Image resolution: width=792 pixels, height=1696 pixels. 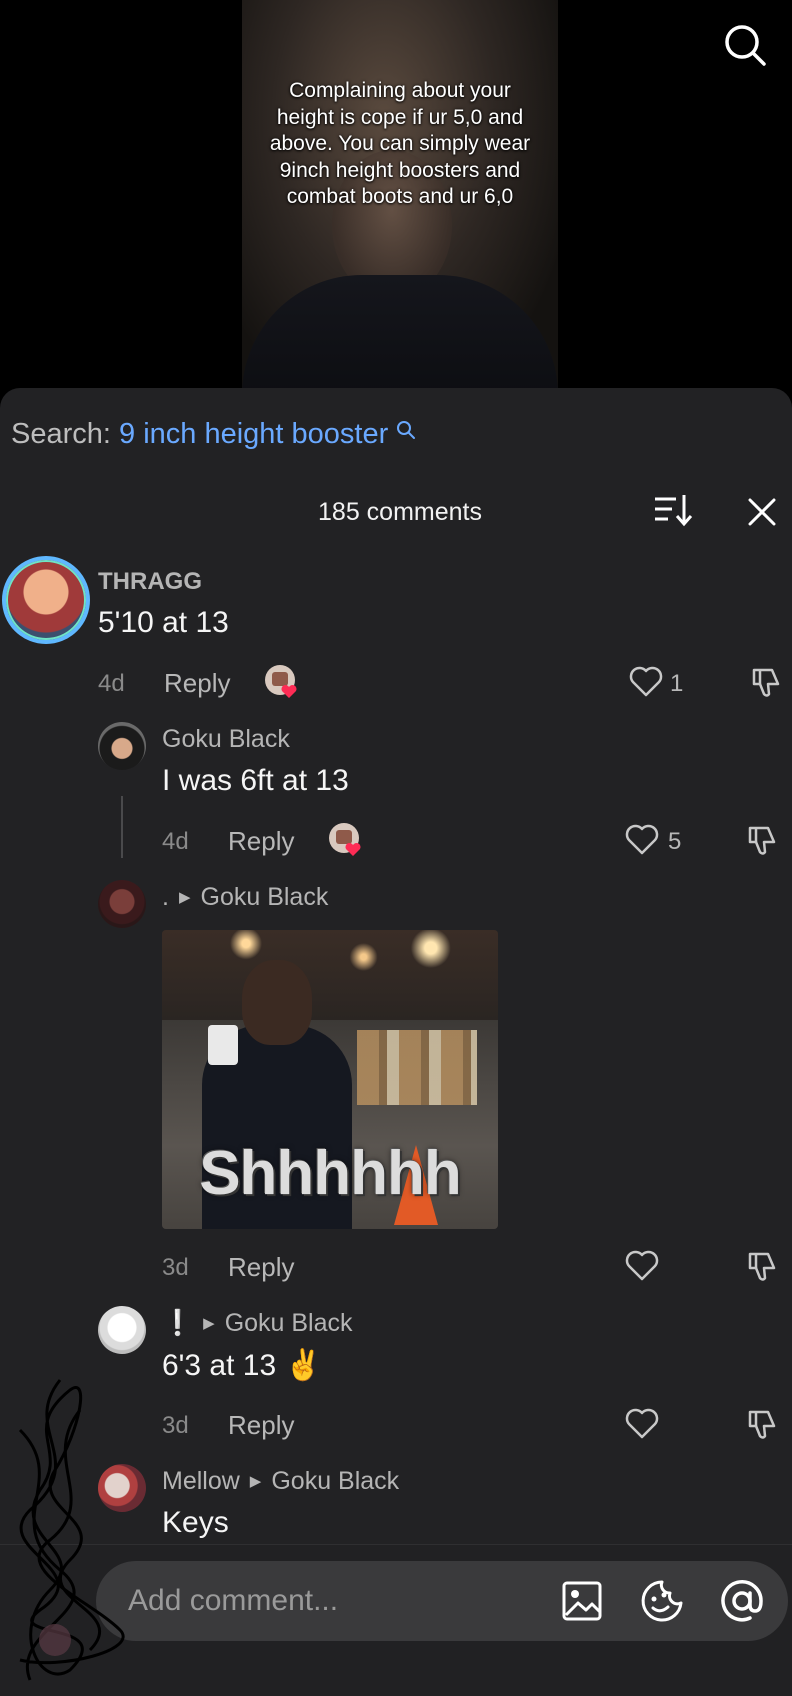 I want to click on meme-boxes, so click(x=417, y=1067).